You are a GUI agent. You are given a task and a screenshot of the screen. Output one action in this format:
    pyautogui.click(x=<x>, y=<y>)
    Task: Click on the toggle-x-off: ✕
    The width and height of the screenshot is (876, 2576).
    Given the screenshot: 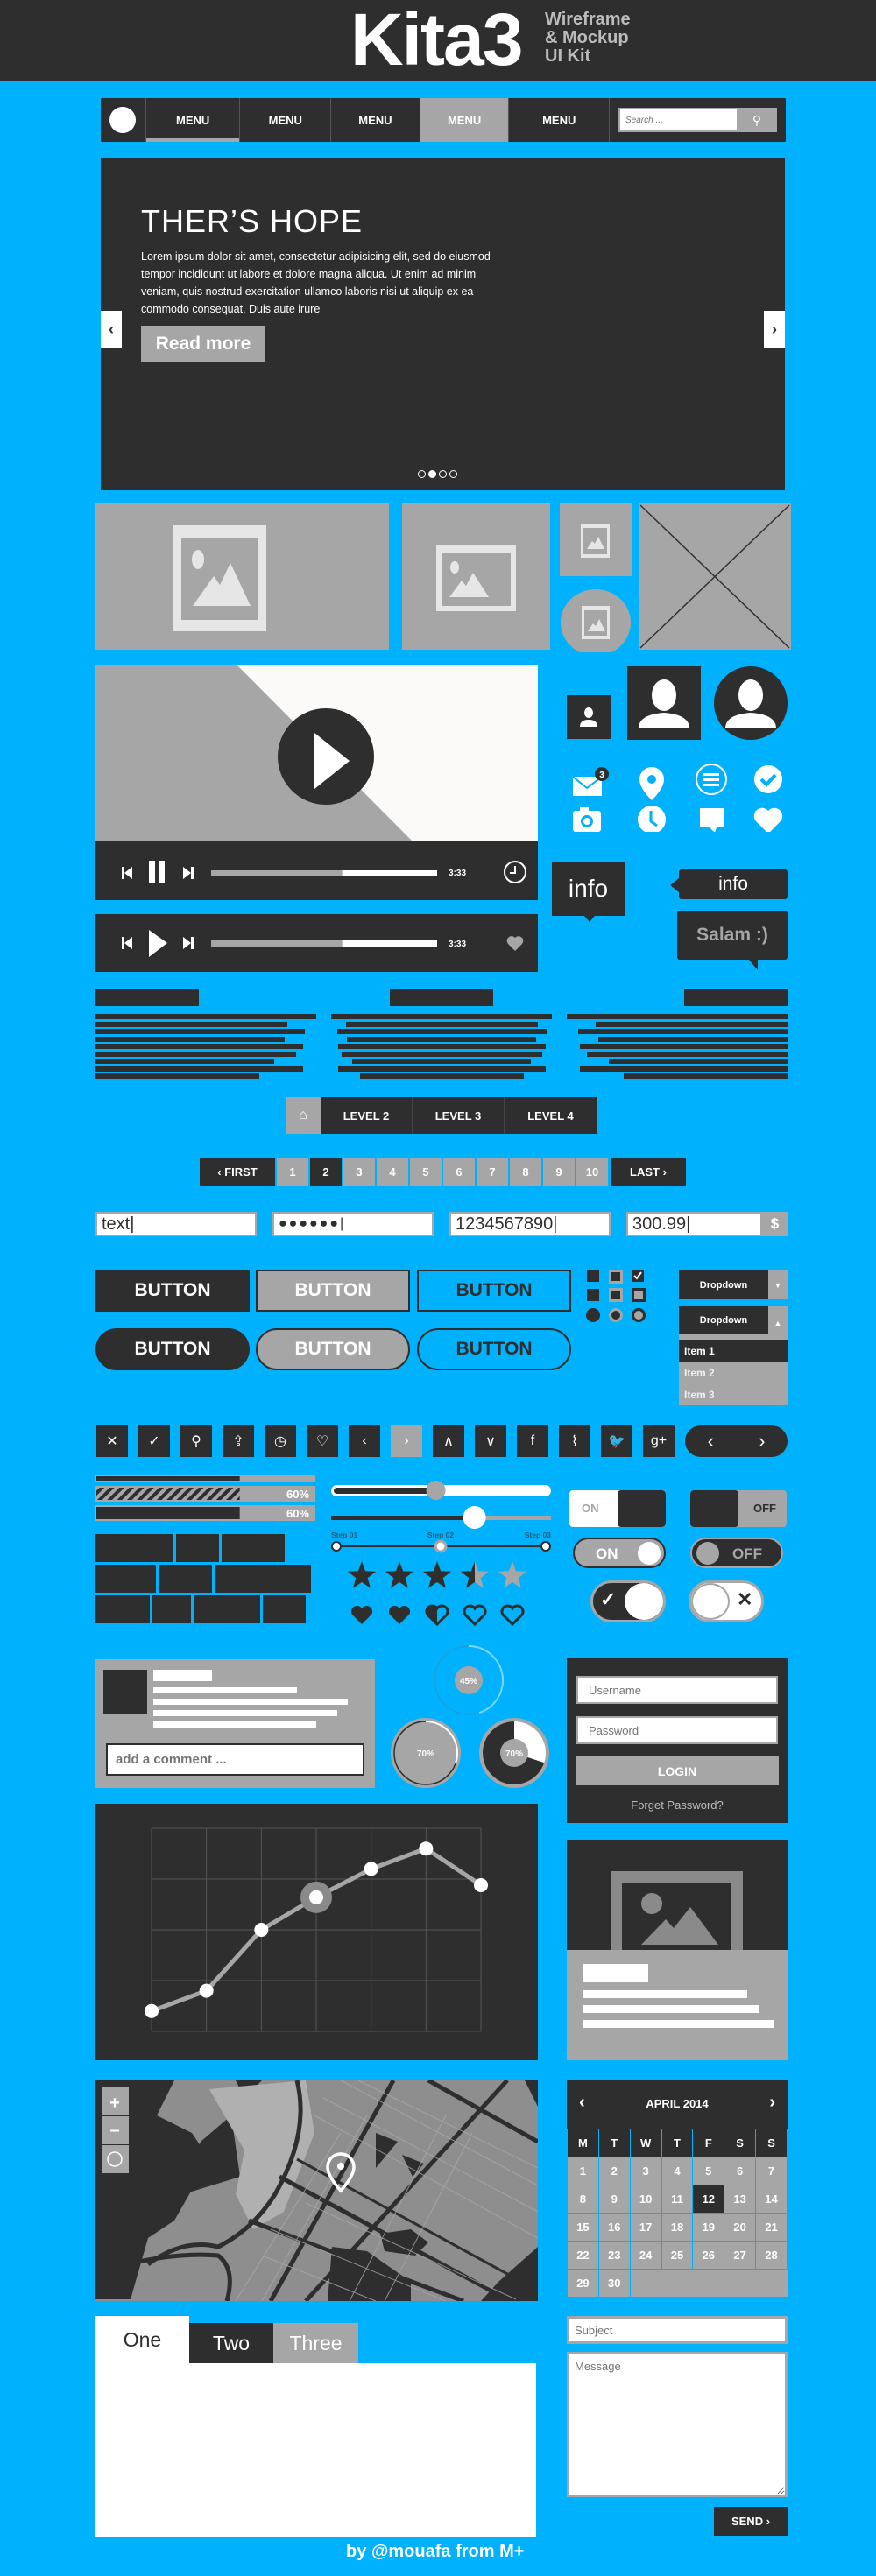 What is the action you would take?
    pyautogui.click(x=727, y=1601)
    